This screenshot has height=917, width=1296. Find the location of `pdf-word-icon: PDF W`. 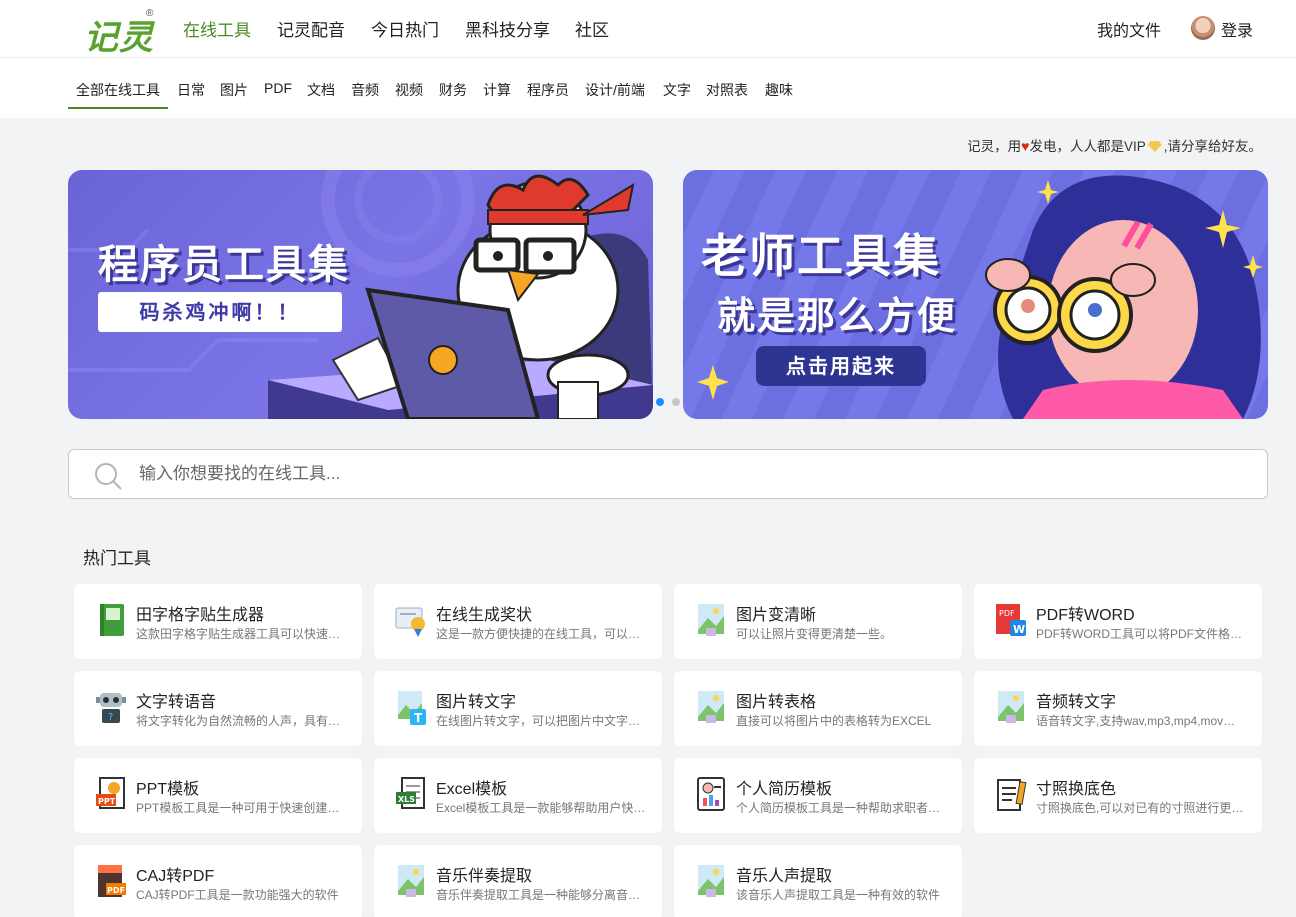

pdf-word-icon: PDF W is located at coordinates (1011, 620).